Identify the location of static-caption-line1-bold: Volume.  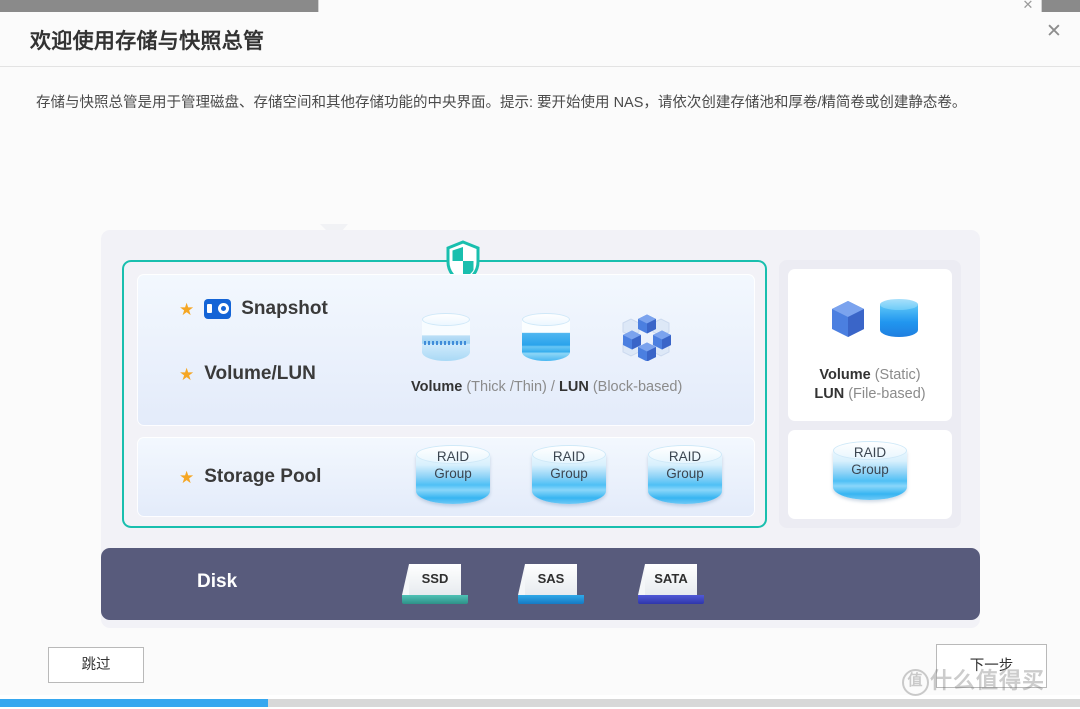
(845, 375).